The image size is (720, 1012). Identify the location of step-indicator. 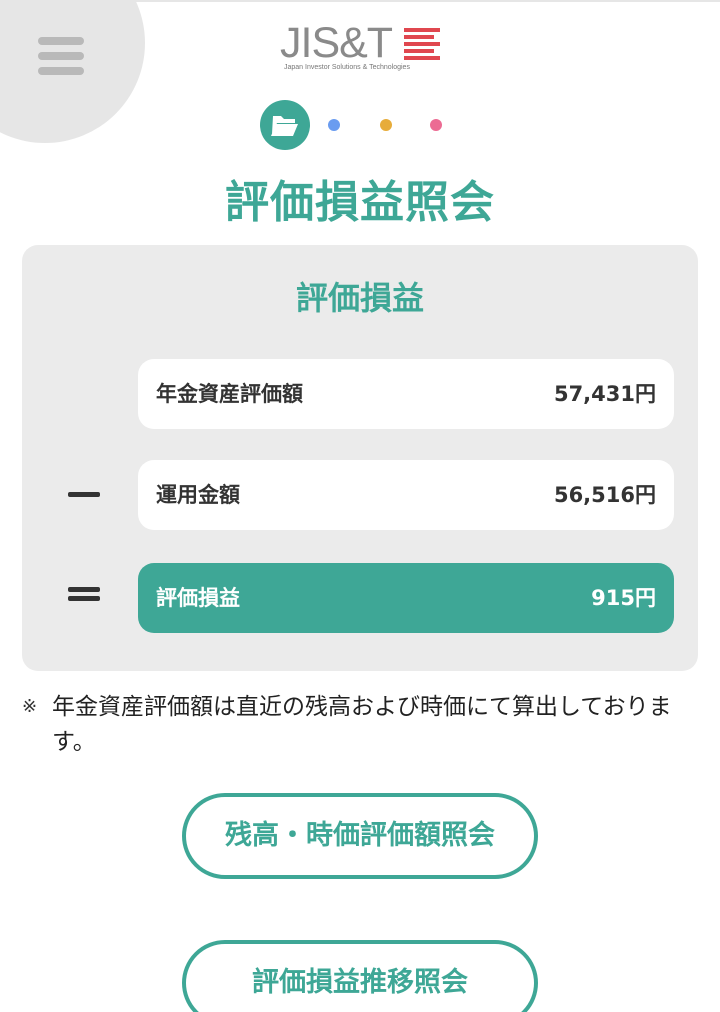
(360, 125).